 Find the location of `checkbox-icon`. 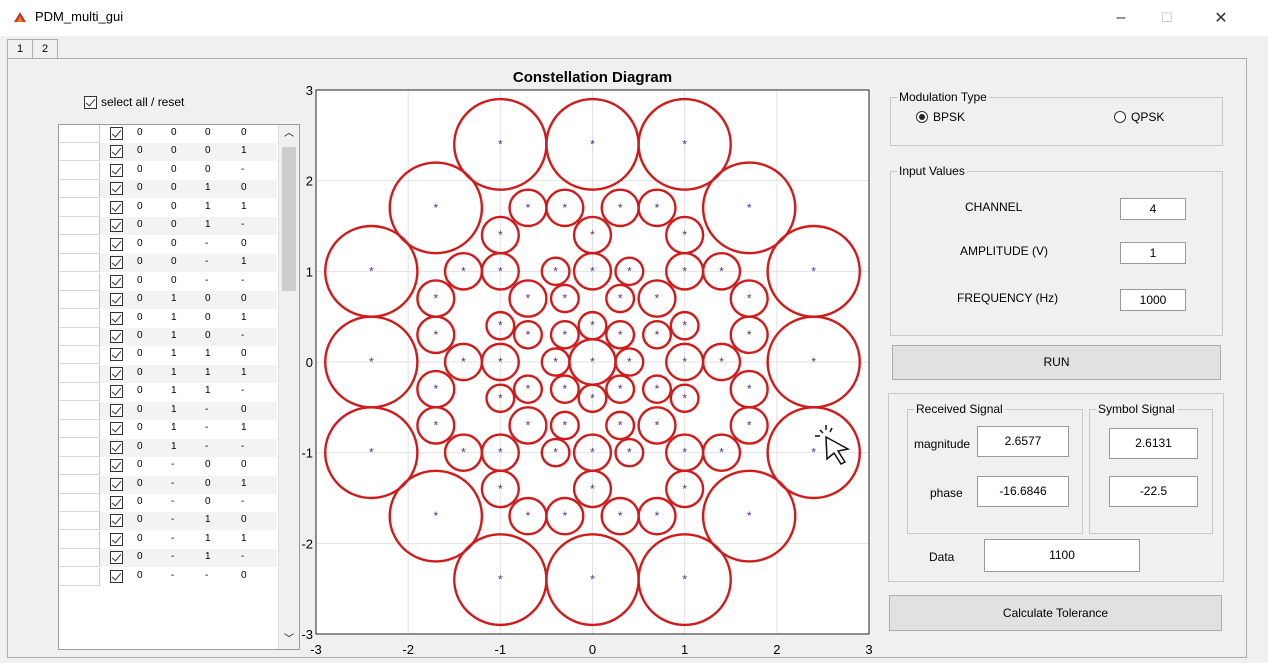

checkbox-icon is located at coordinates (90, 102).